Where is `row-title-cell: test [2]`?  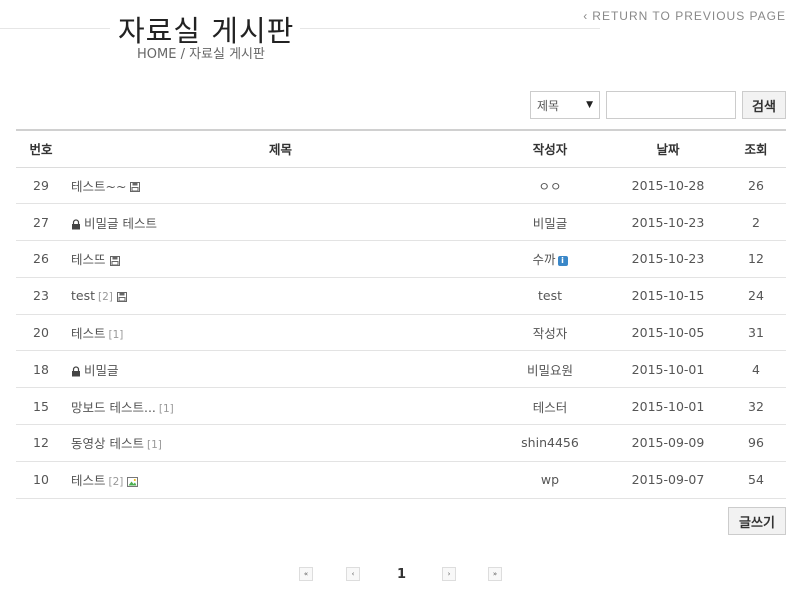 row-title-cell: test [2] is located at coordinates (278, 296).